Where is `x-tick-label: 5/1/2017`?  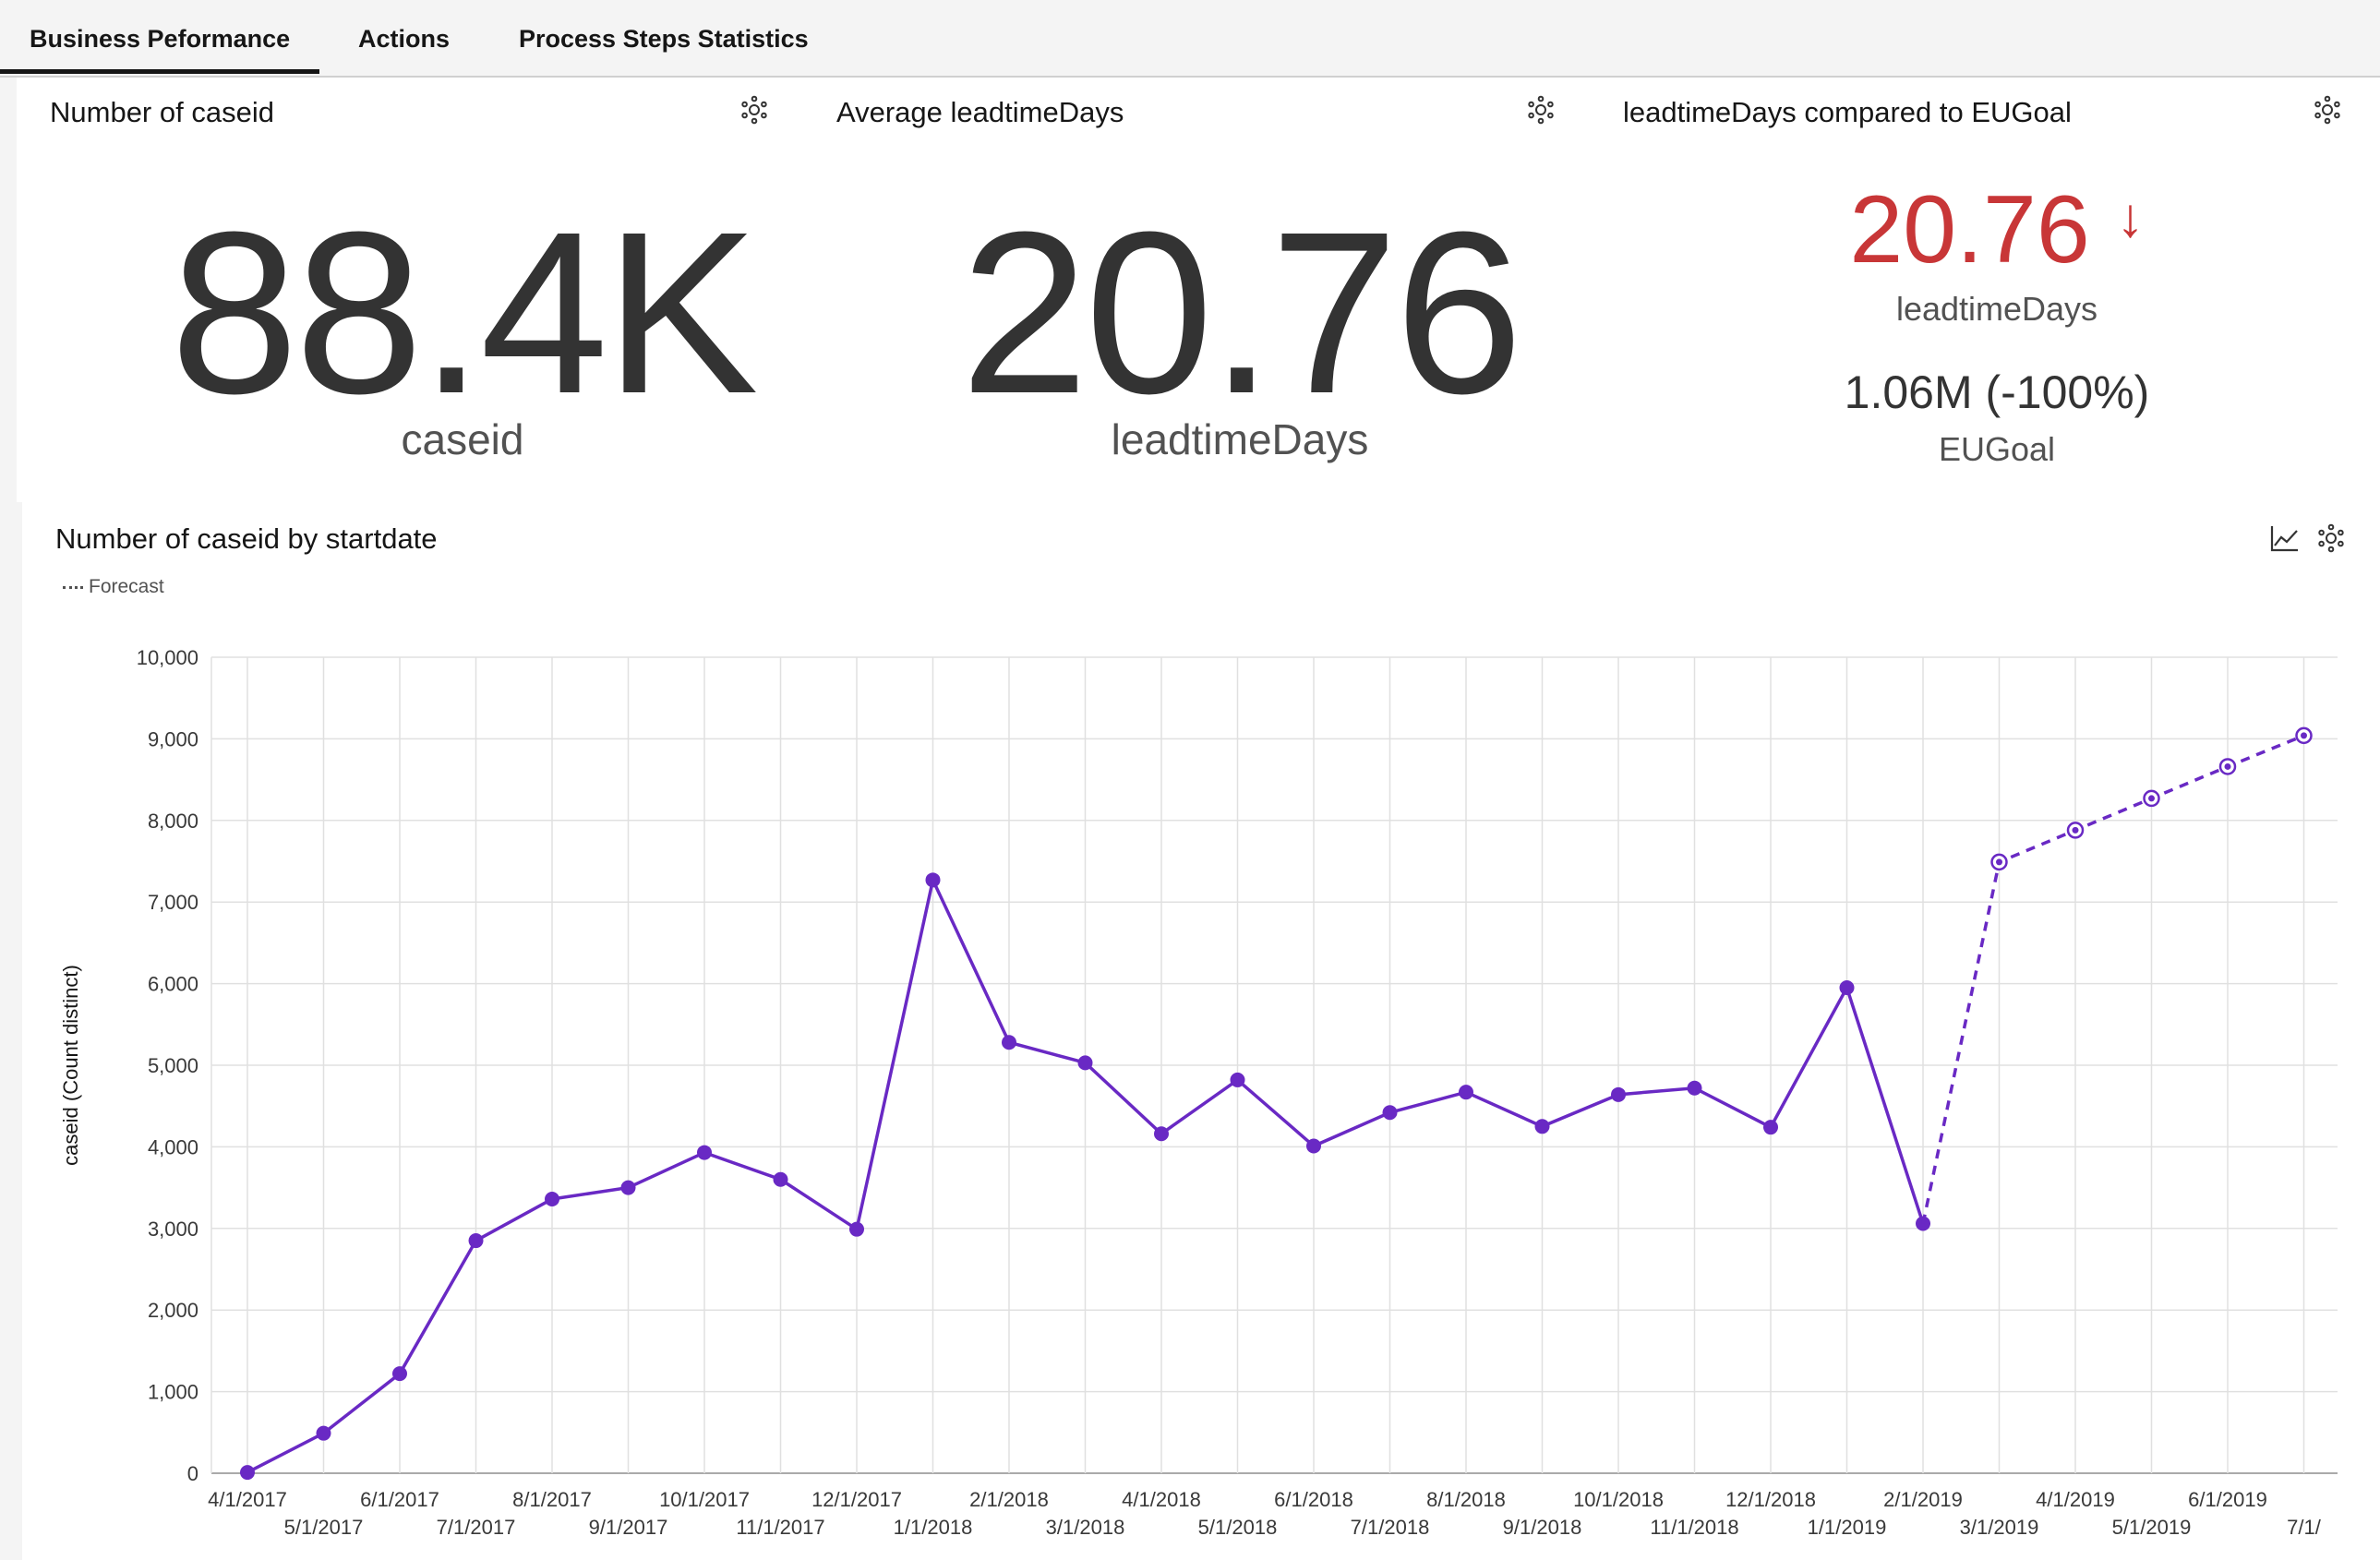
x-tick-label: 5/1/2017 is located at coordinates (324, 1527).